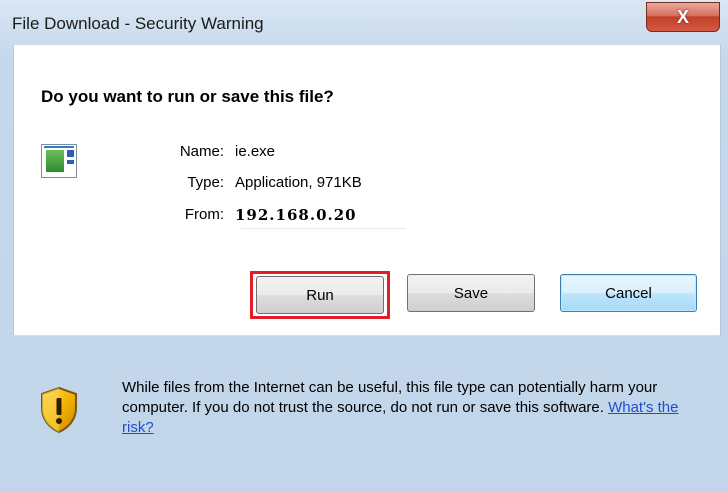 The image size is (728, 492). Describe the element at coordinates (471, 293) in the screenshot. I see `save-button: Save` at that location.